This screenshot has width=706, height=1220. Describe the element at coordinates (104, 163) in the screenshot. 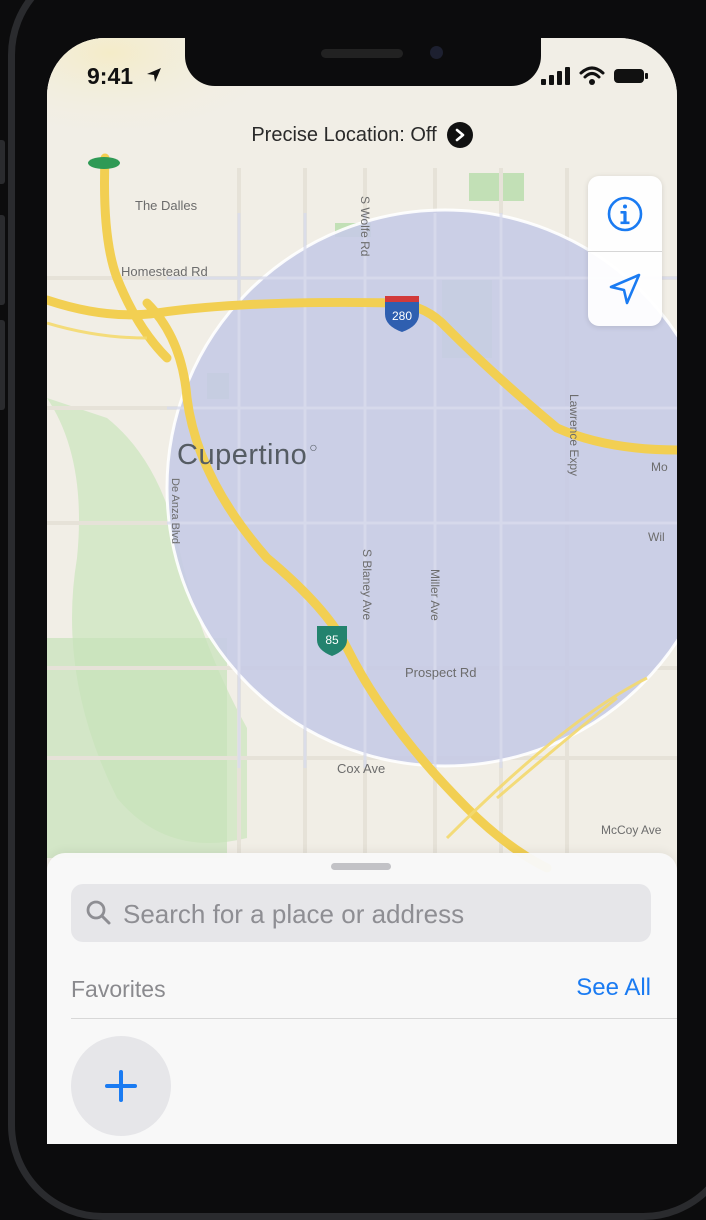

I see `green-marker` at that location.